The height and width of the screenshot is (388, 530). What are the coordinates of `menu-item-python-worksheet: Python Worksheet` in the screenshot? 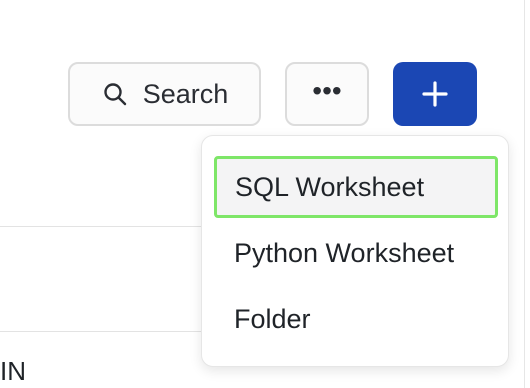 It's located at (356, 253).